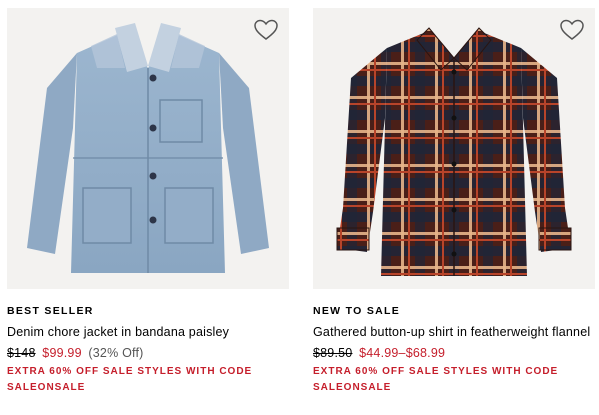  What do you see at coordinates (148, 332) in the screenshot?
I see `product-name: Denim chore jacket in bandana paisley` at bounding box center [148, 332].